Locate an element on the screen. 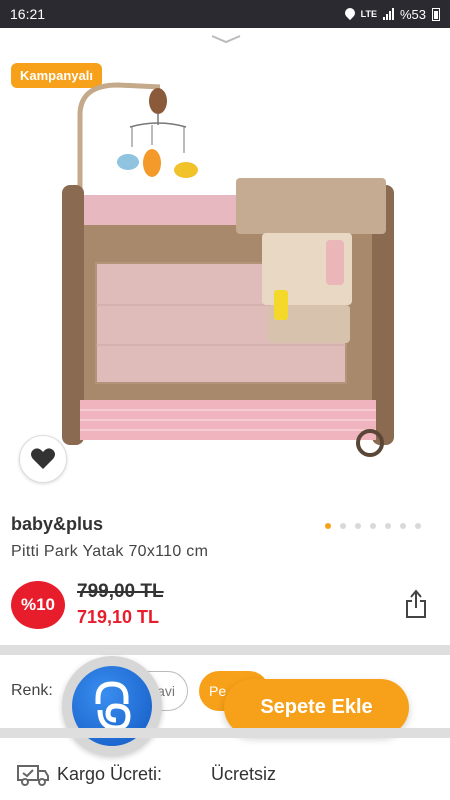 This screenshot has width=450, height=800. shipping-cost-label: Kargo Ücreti: is located at coordinates (110, 774).